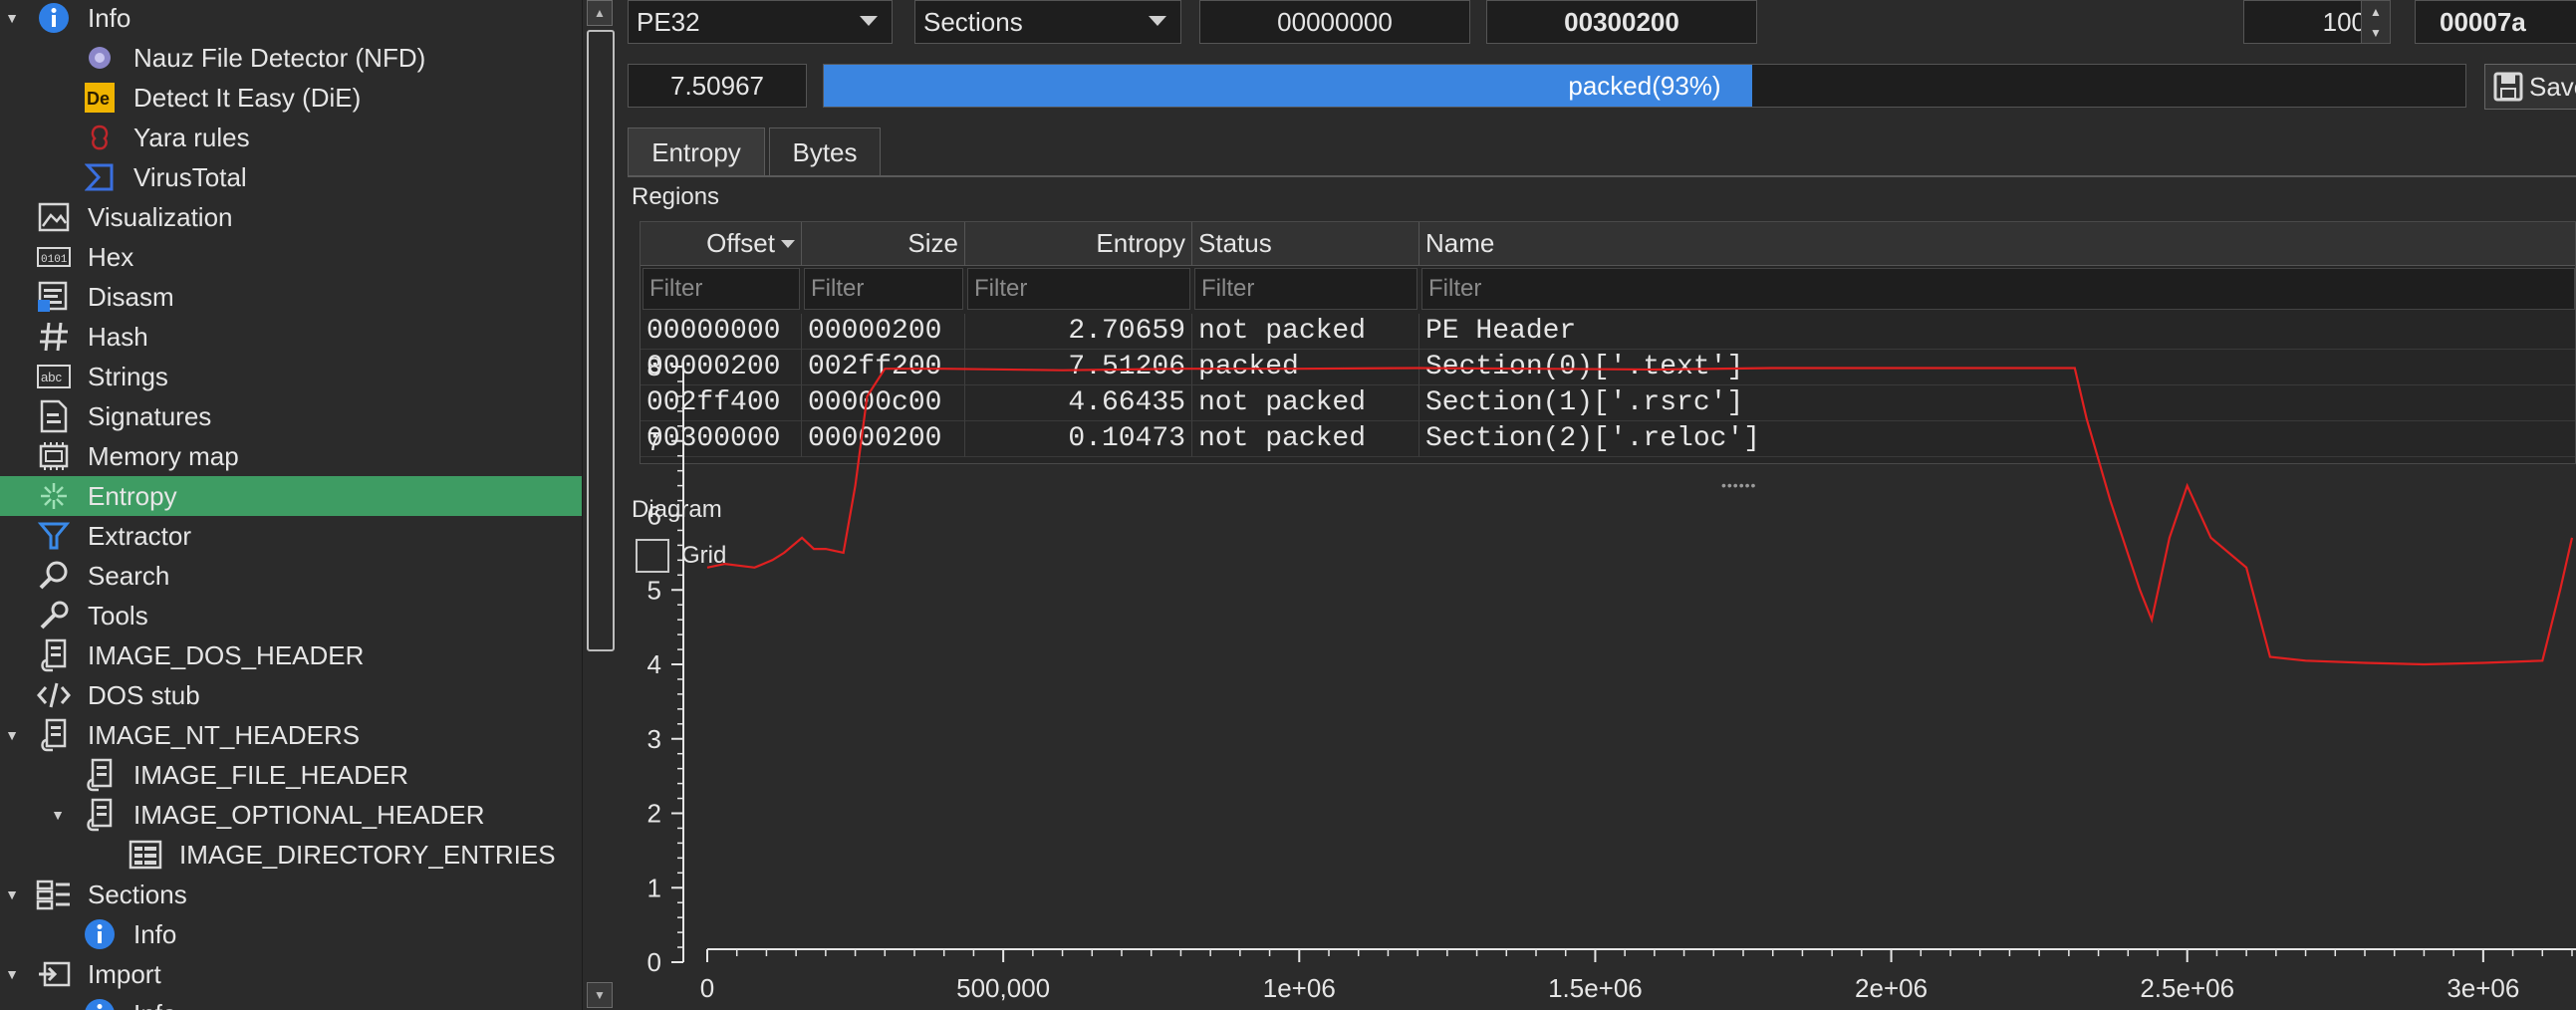  I want to click on disasm-icon, so click(54, 297).